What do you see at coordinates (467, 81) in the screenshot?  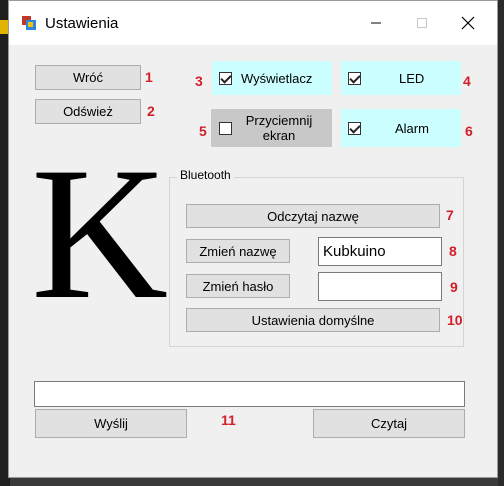 I see `annotation-4: 4` at bounding box center [467, 81].